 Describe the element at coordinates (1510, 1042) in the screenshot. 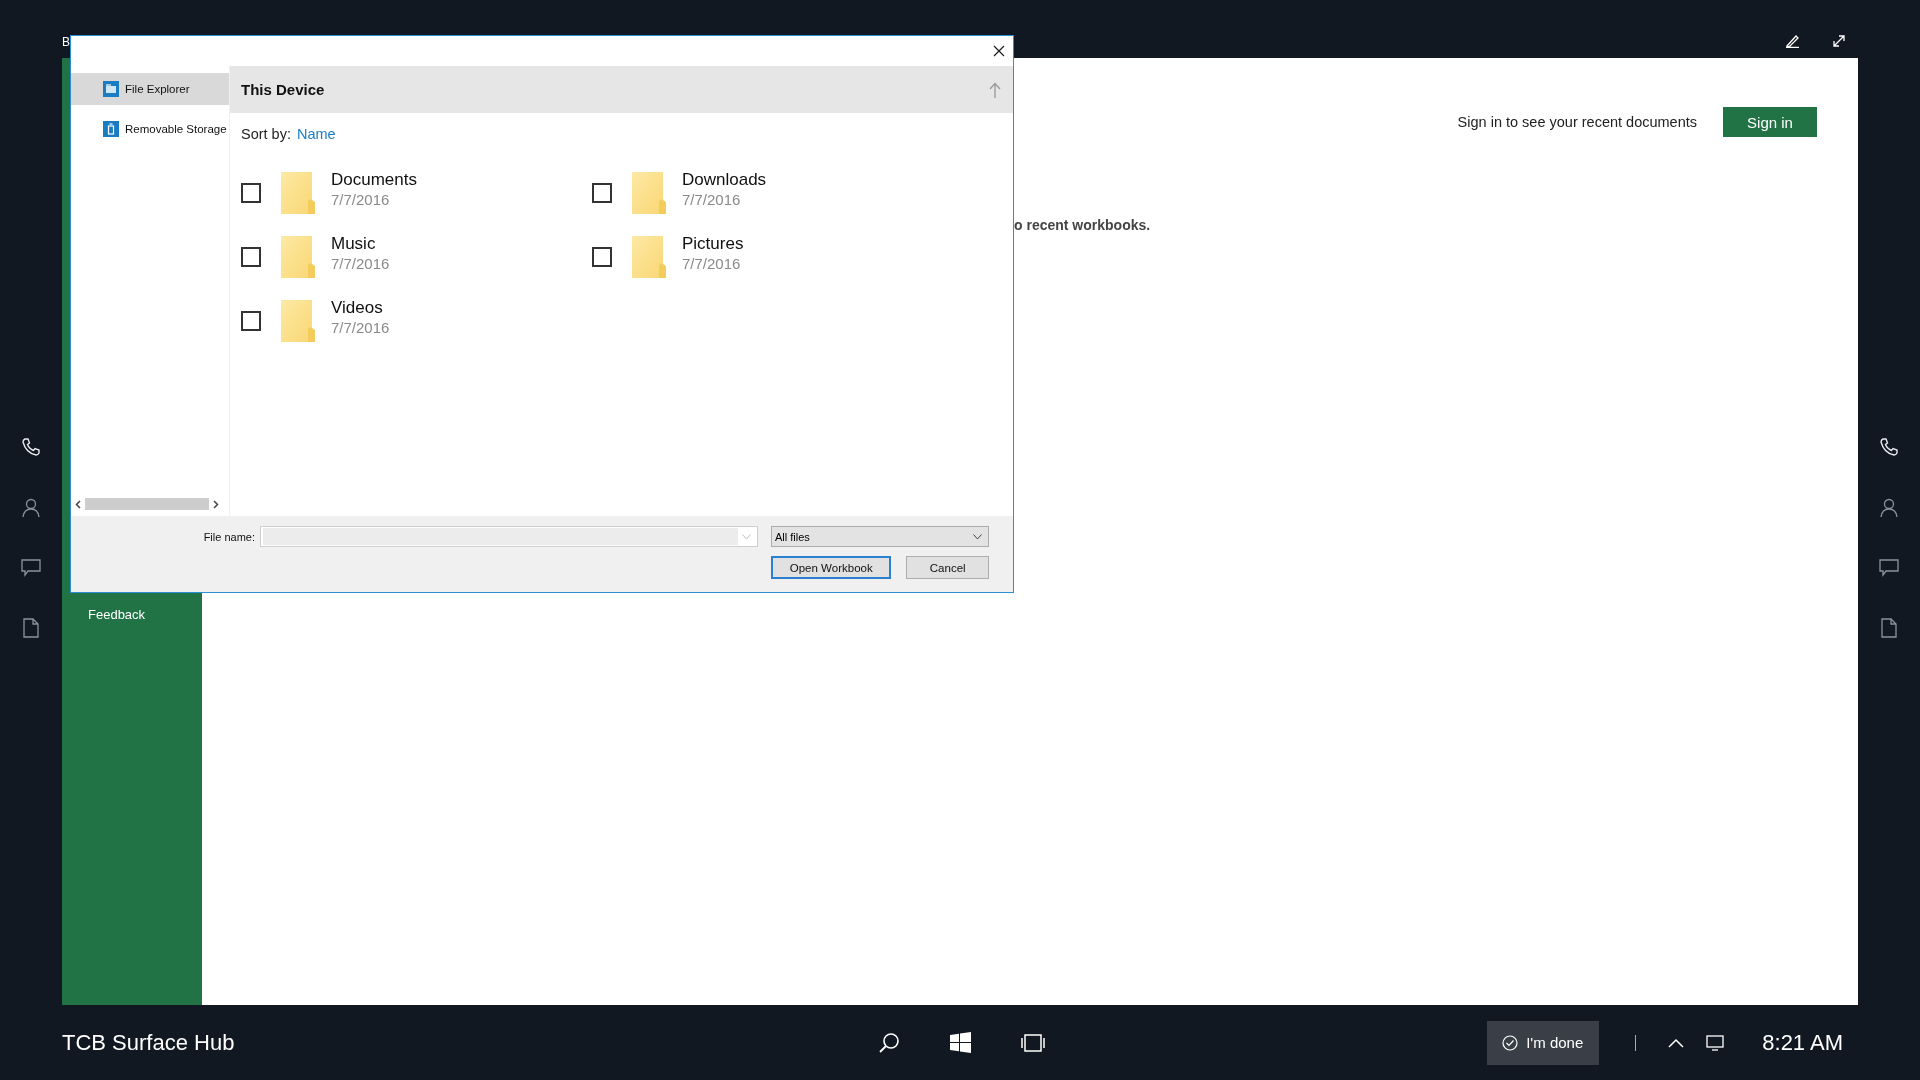

I see `check-circle-icon` at that location.